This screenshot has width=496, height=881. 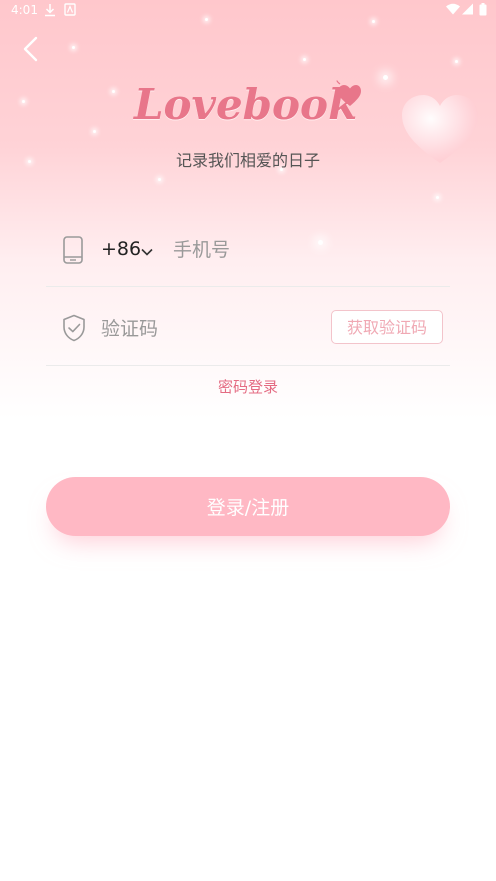 I want to click on heart-icon, so click(x=348, y=97).